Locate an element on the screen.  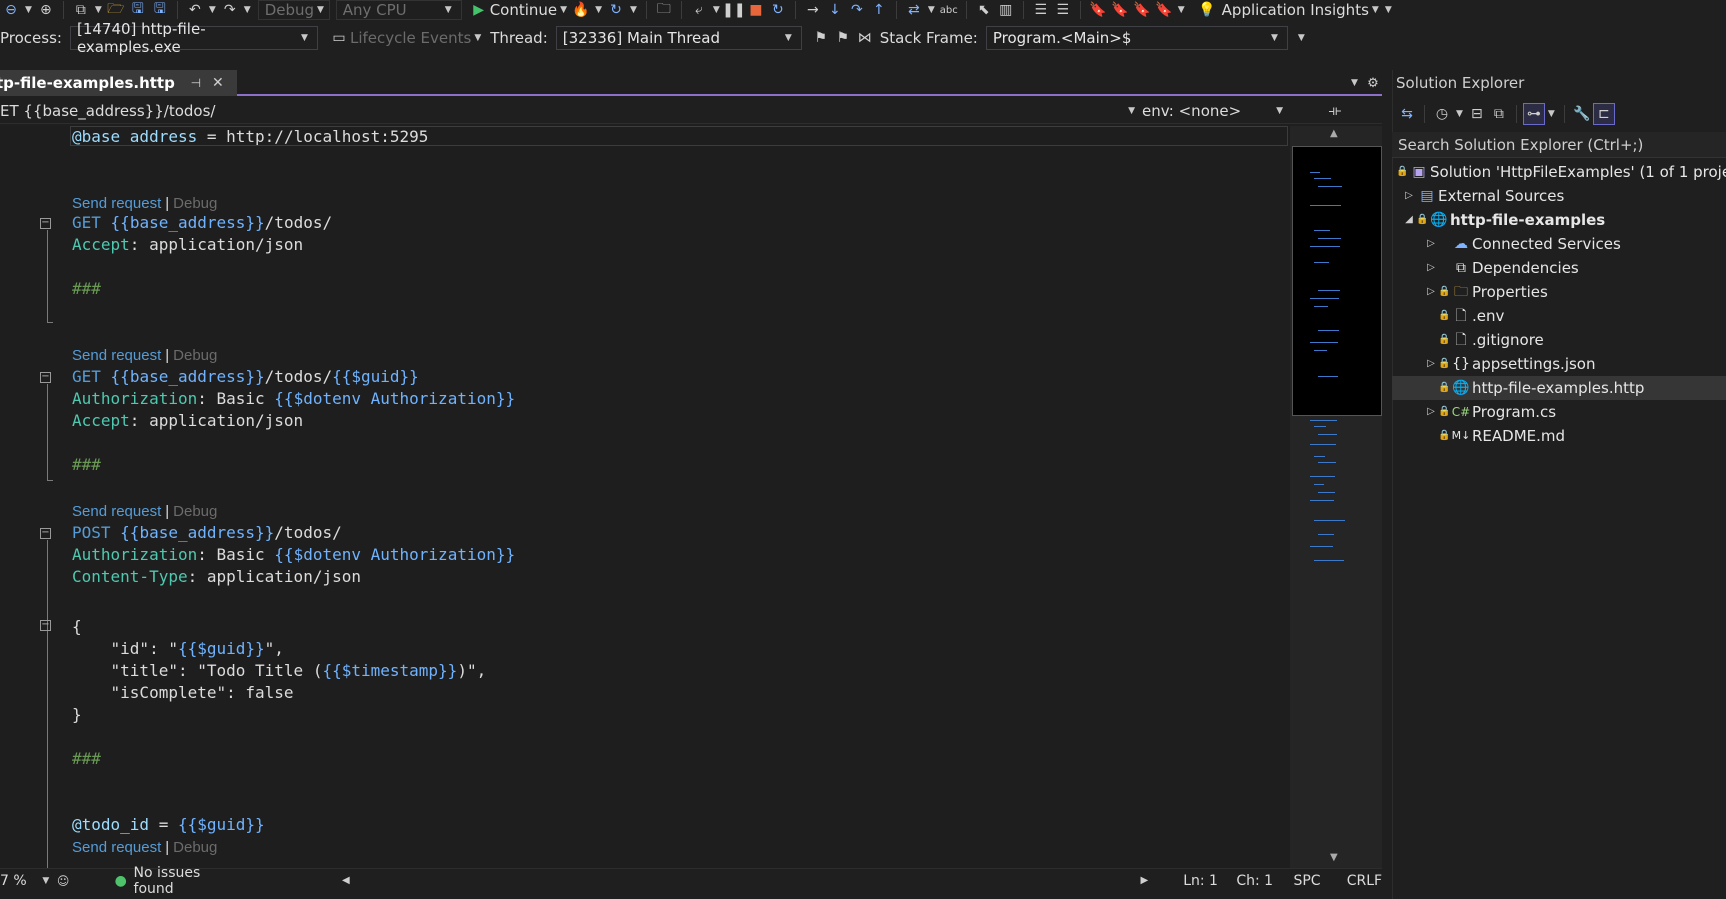
pause-icon: ❚❚ is located at coordinates (733, 10).